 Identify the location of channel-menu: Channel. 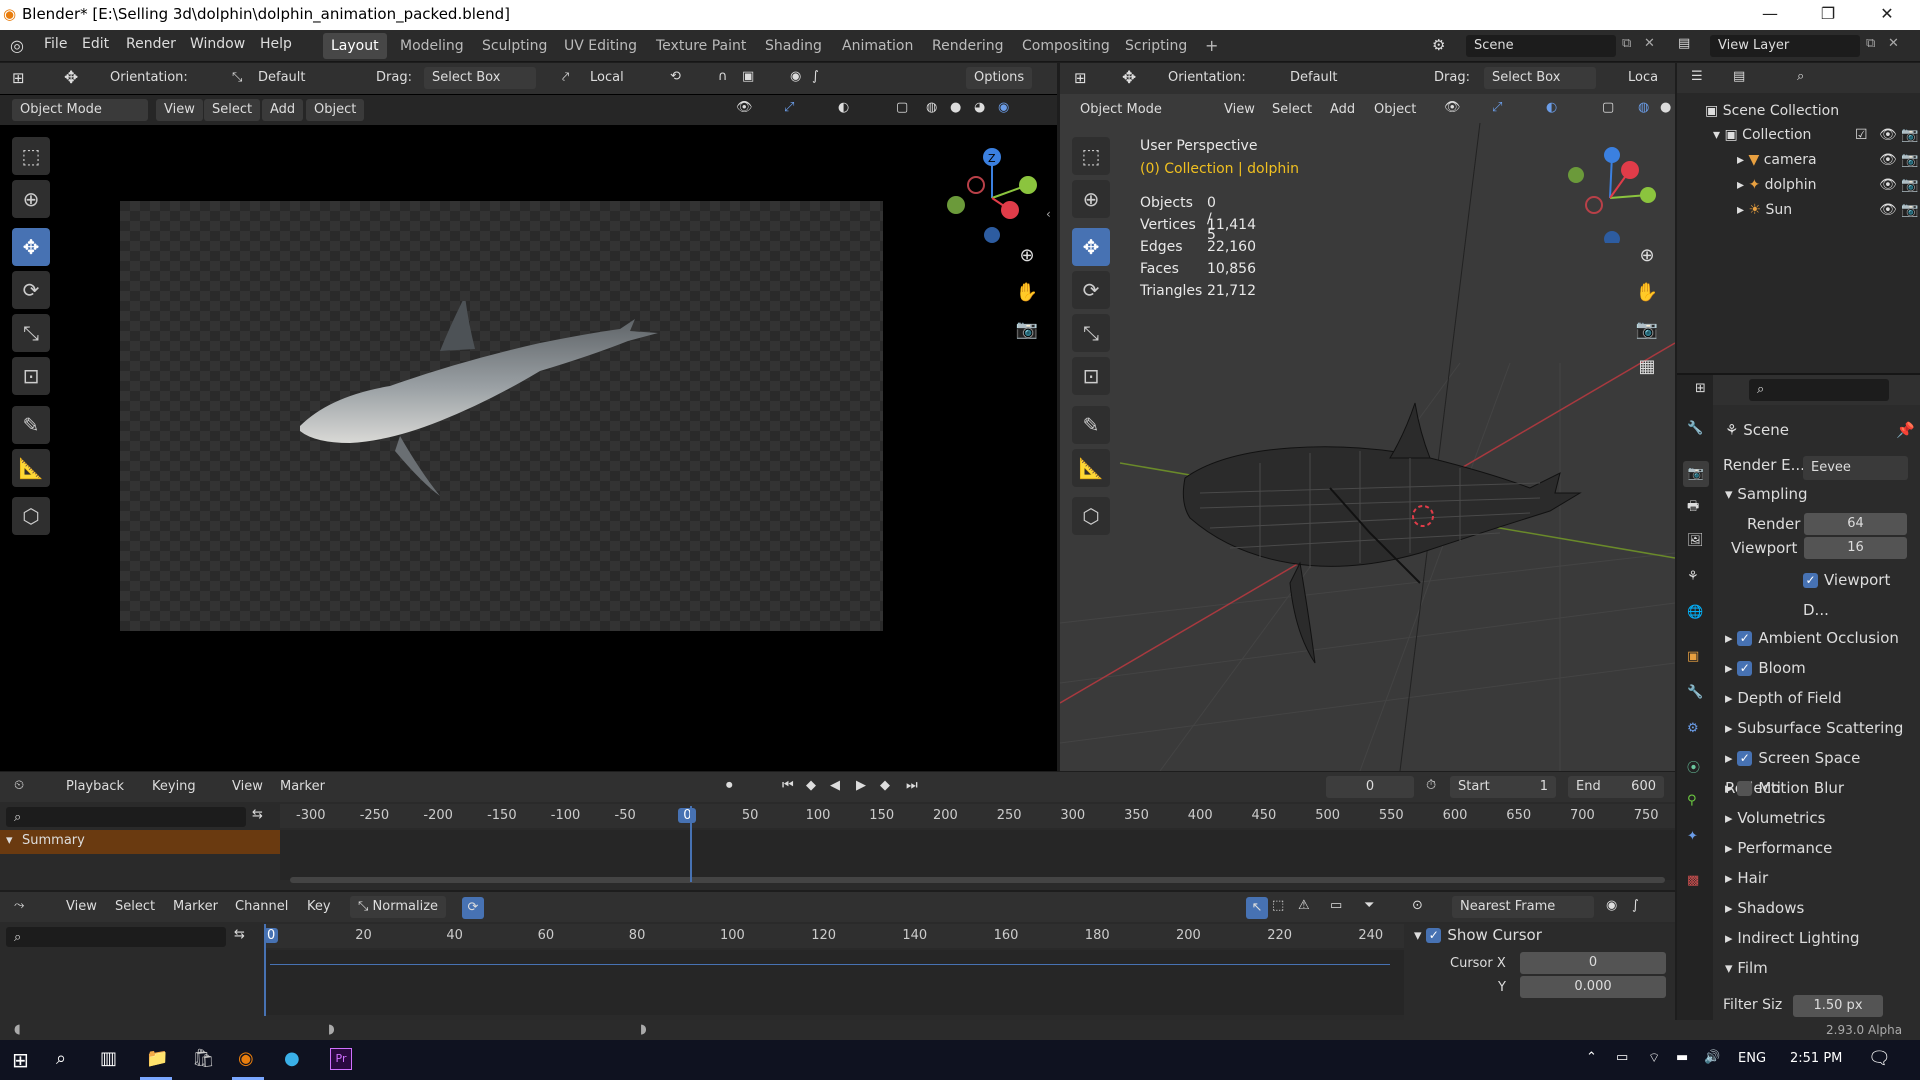
(261, 906).